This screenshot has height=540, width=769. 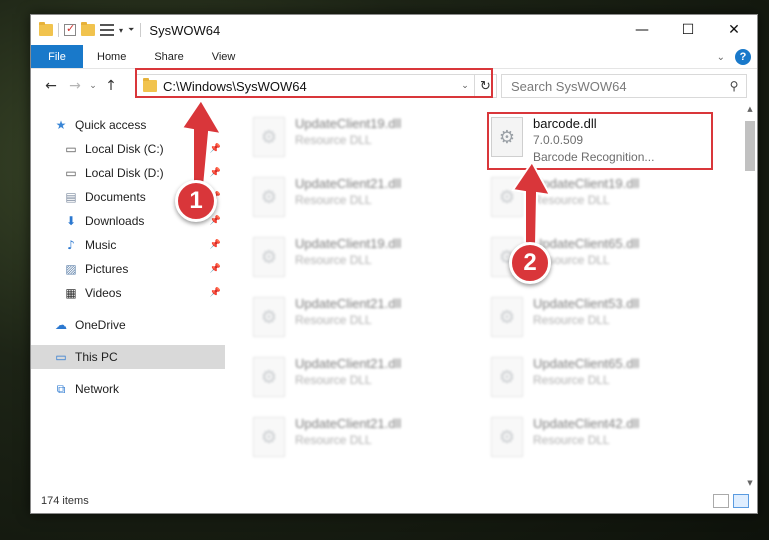 What do you see at coordinates (103, 293) in the screenshot?
I see `sidebar-item-label: Videos` at bounding box center [103, 293].